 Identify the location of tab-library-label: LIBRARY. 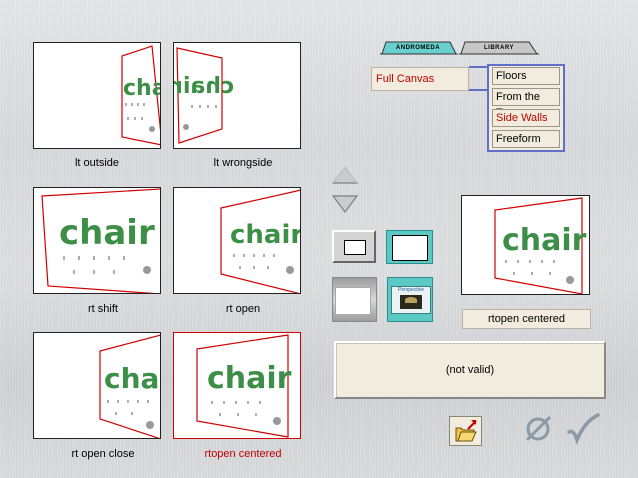
(499, 48).